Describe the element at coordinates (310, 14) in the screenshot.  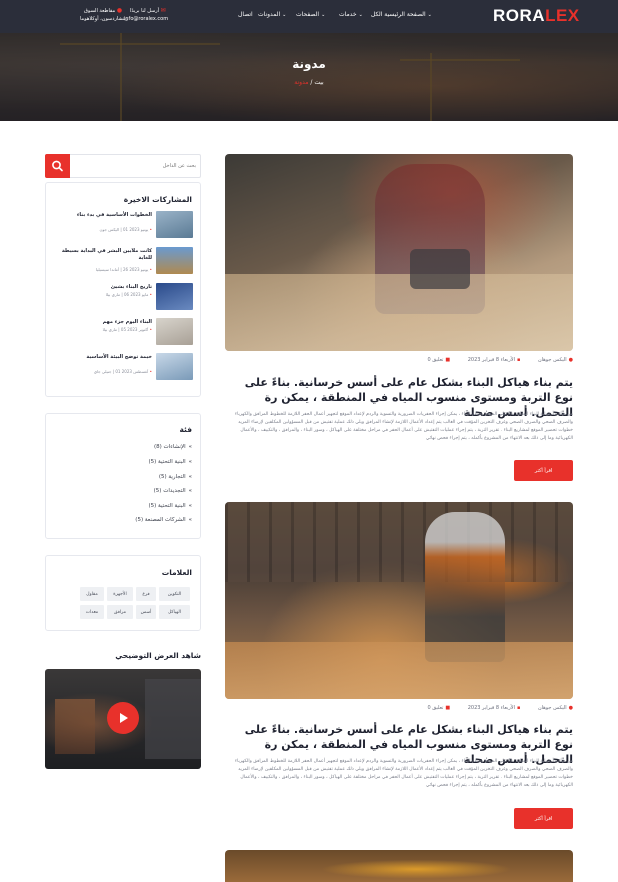
I see `nav-pages: الصفحات ⌄` at that location.